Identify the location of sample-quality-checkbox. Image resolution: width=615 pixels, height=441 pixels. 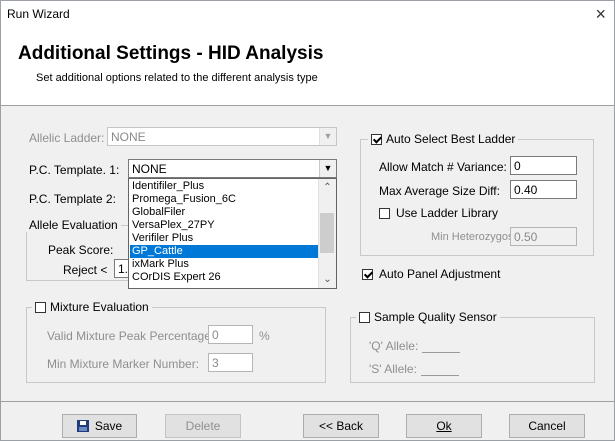
(364, 317).